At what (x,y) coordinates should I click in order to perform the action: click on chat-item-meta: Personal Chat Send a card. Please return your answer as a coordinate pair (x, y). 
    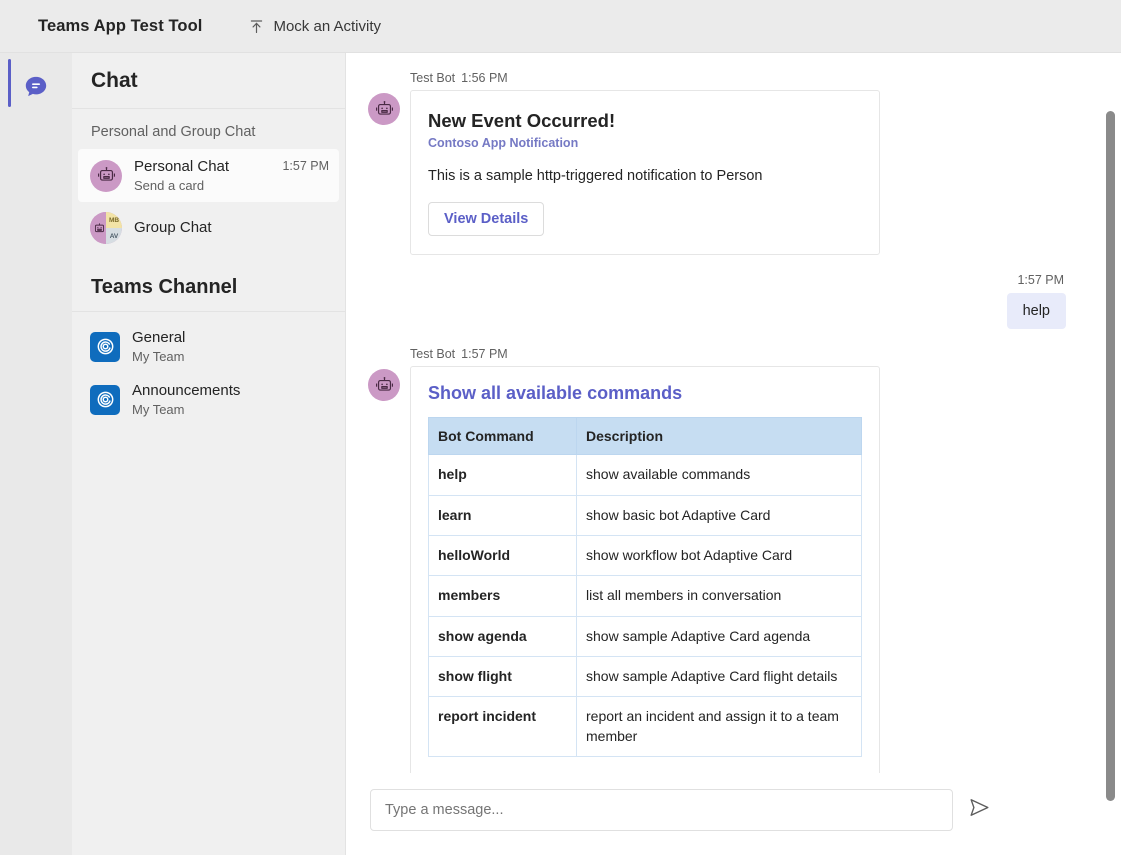
    Looking at the image, I should click on (208, 175).